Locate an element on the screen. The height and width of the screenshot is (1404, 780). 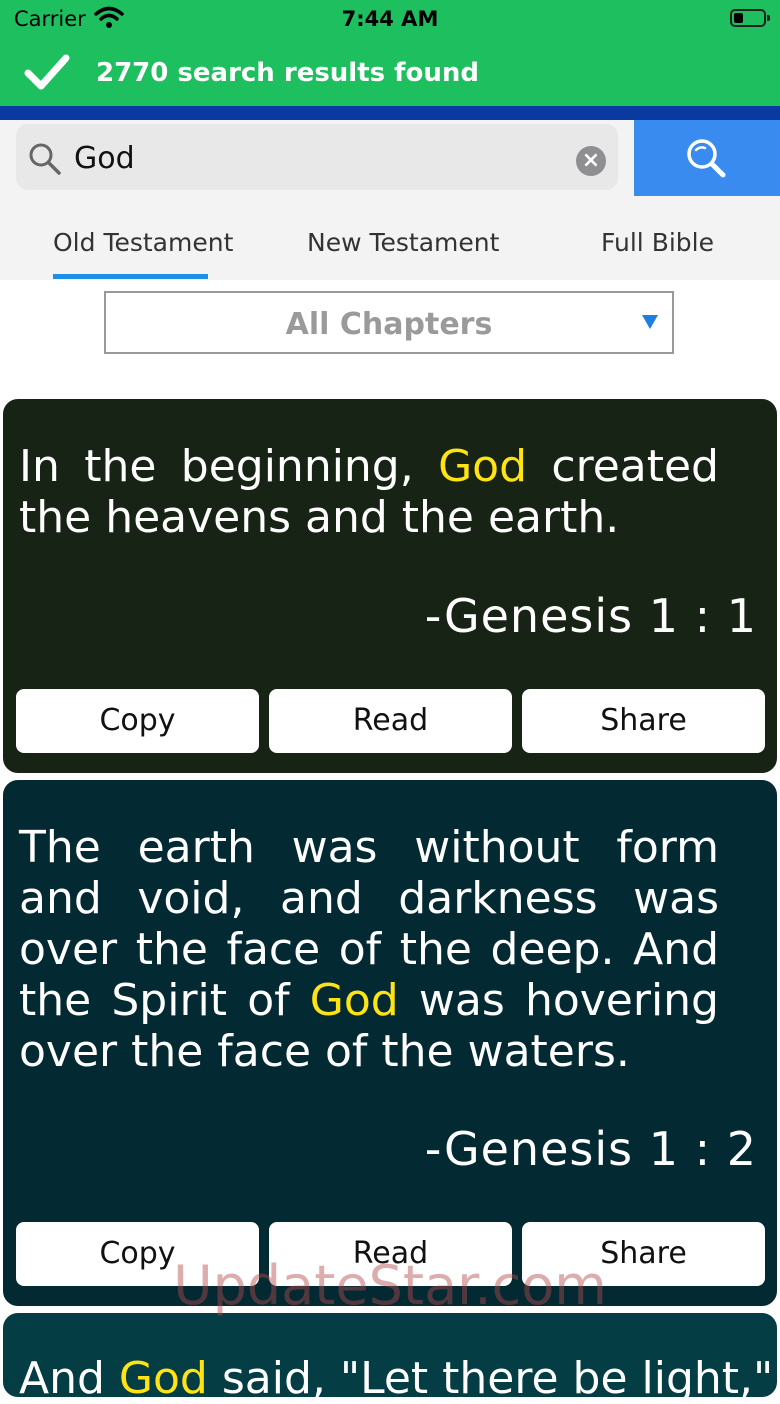
divider is located at coordinates (390, 113).